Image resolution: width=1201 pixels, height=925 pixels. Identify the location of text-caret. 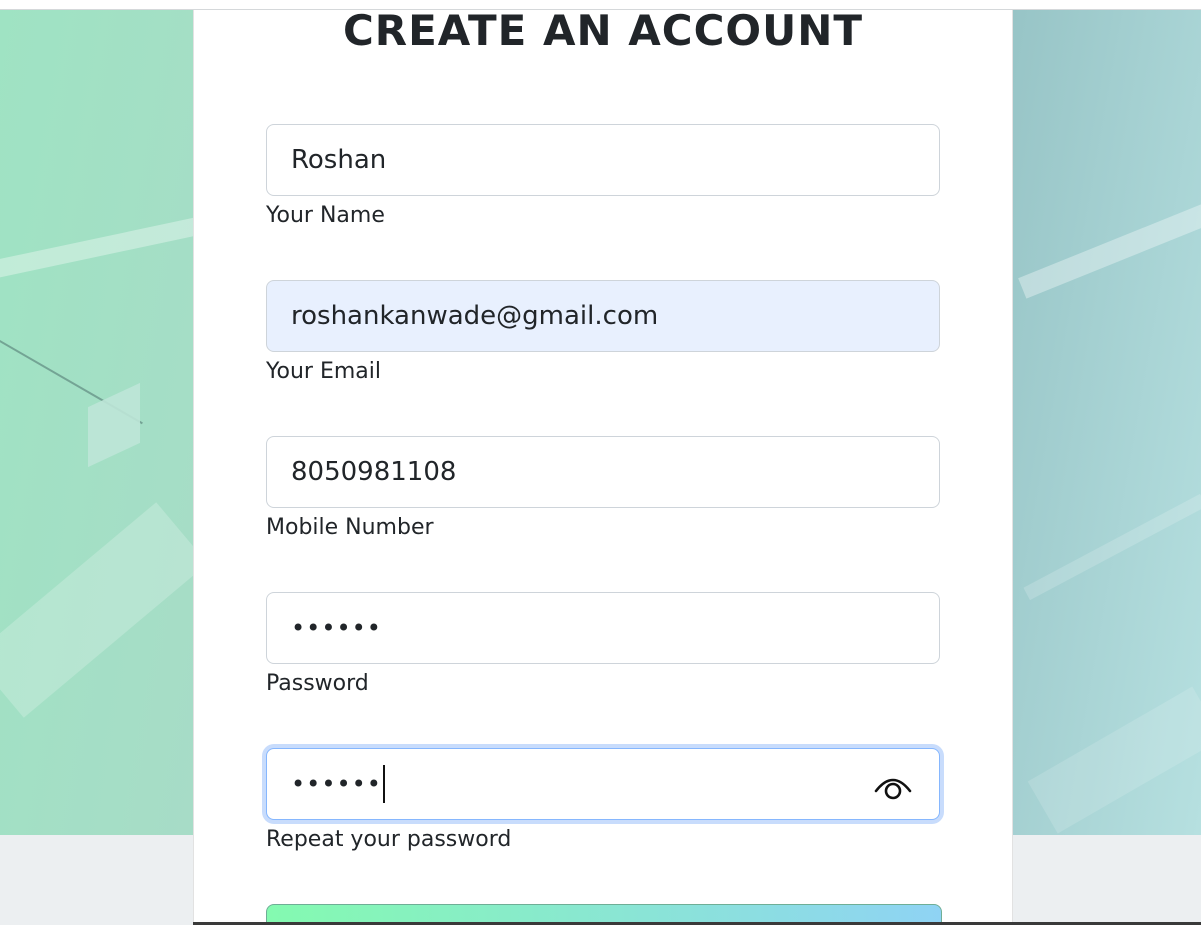
(383, 784).